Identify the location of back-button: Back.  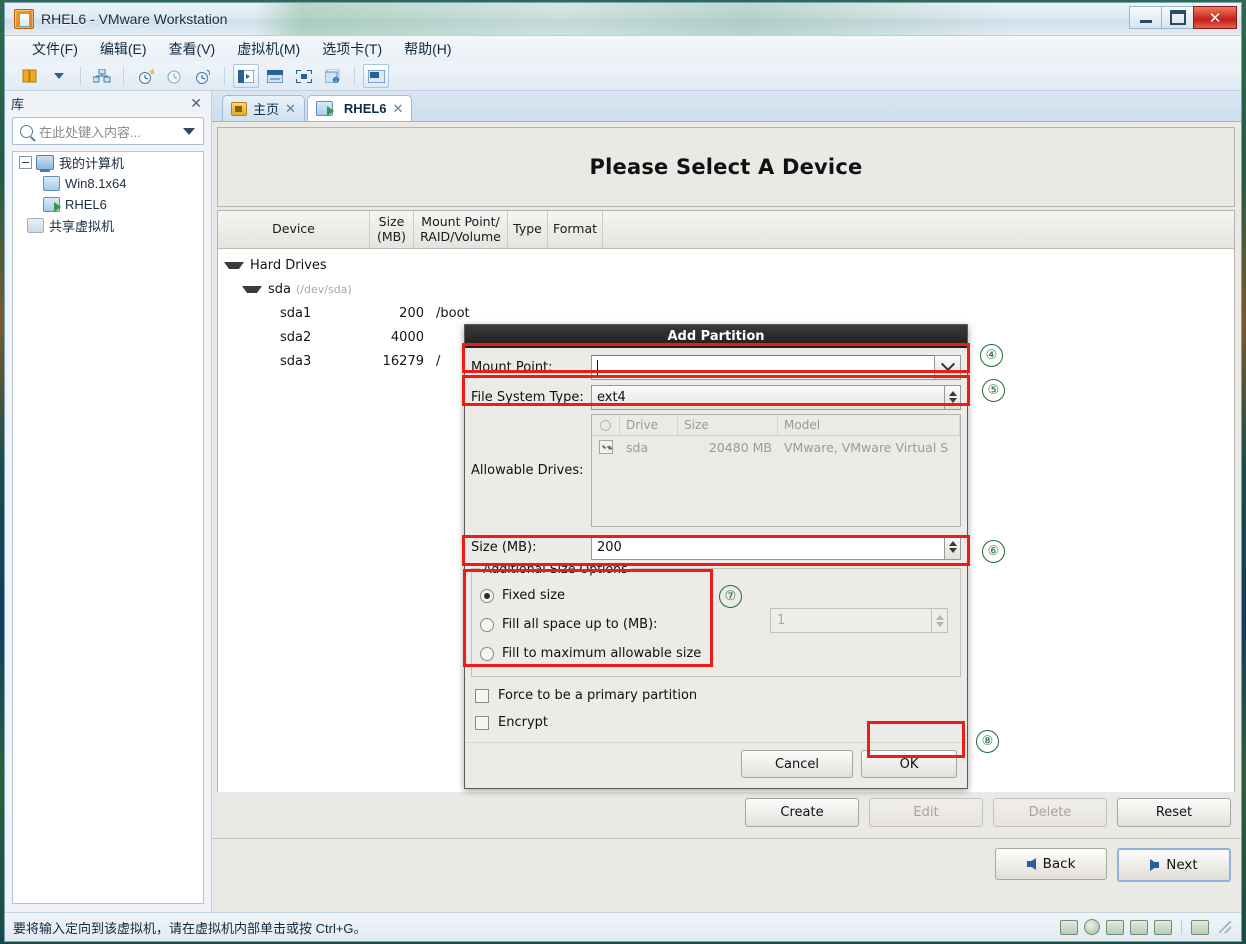
(1051, 864).